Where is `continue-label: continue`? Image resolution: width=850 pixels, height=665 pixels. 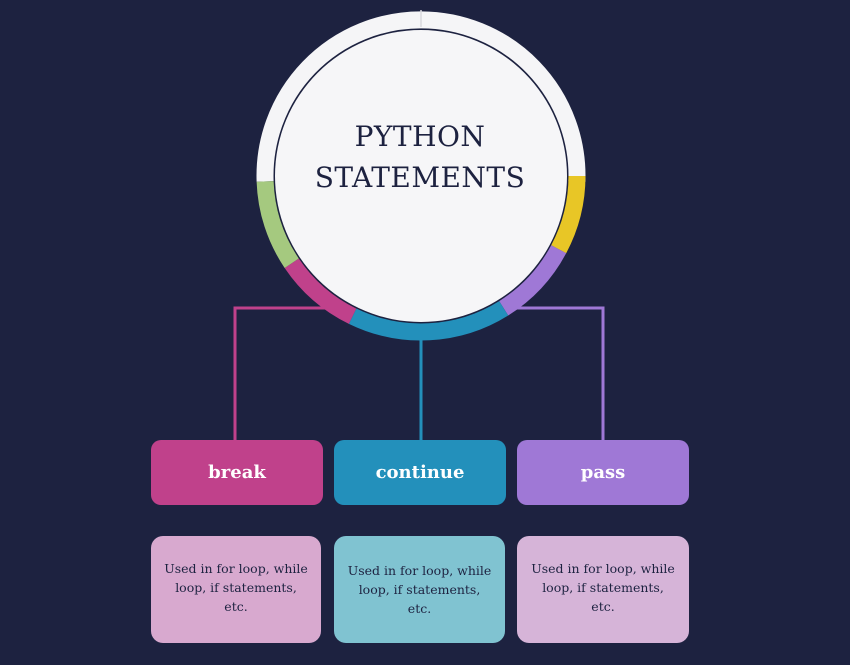
continue-label: continue is located at coordinates (420, 472).